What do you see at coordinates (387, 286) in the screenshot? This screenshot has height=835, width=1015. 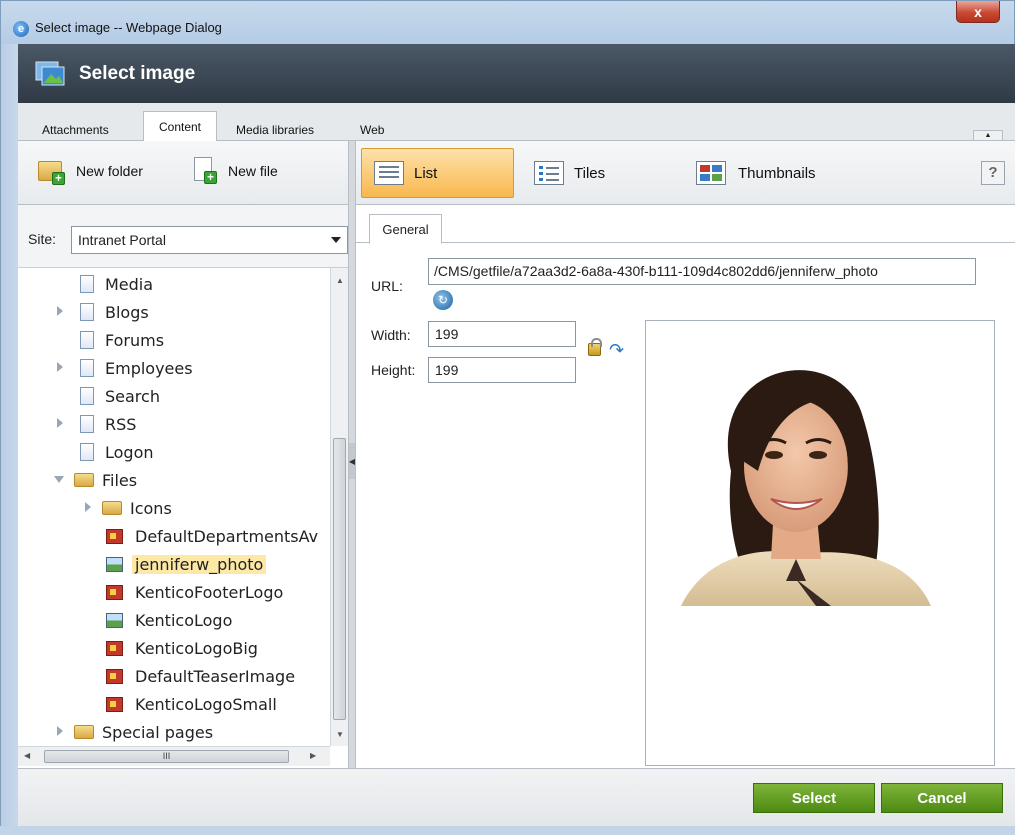 I see `url-label: URL:` at bounding box center [387, 286].